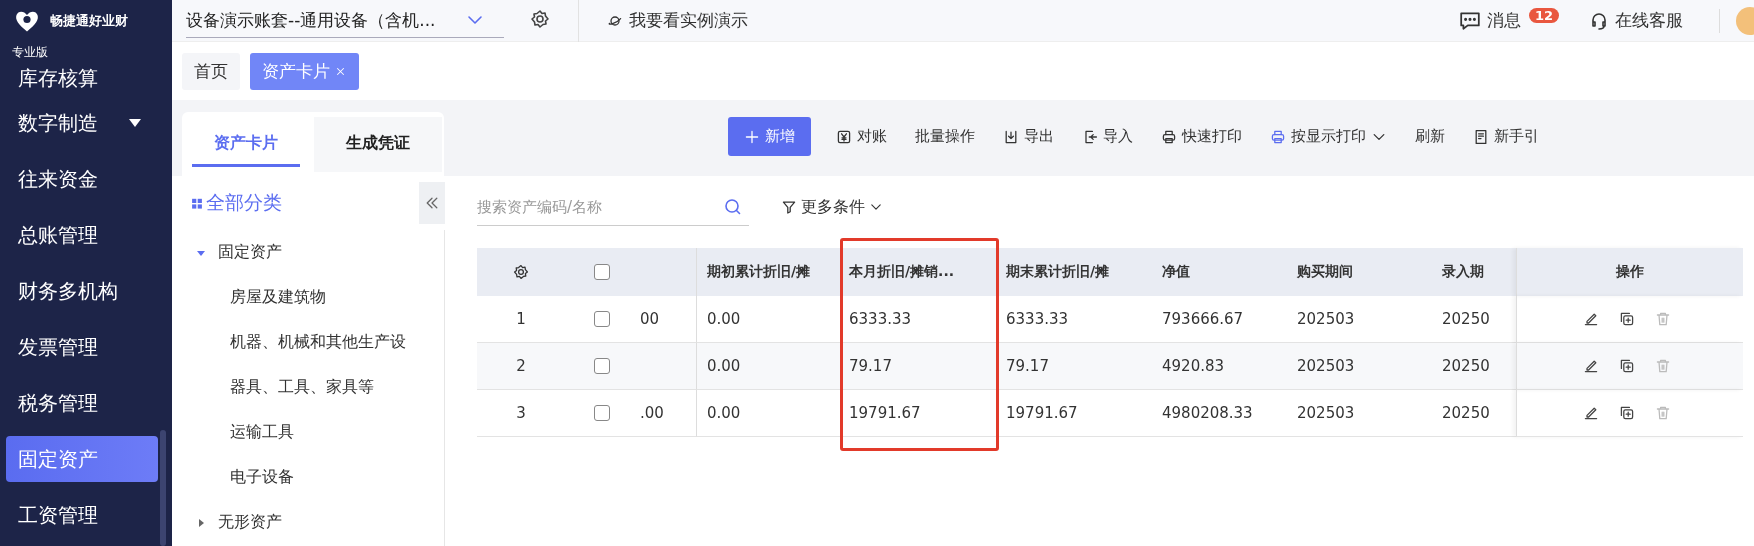 Image resolution: width=1754 pixels, height=546 pixels. Describe the element at coordinates (1474, 272) in the screenshot. I see `column-header: 录入期` at that location.